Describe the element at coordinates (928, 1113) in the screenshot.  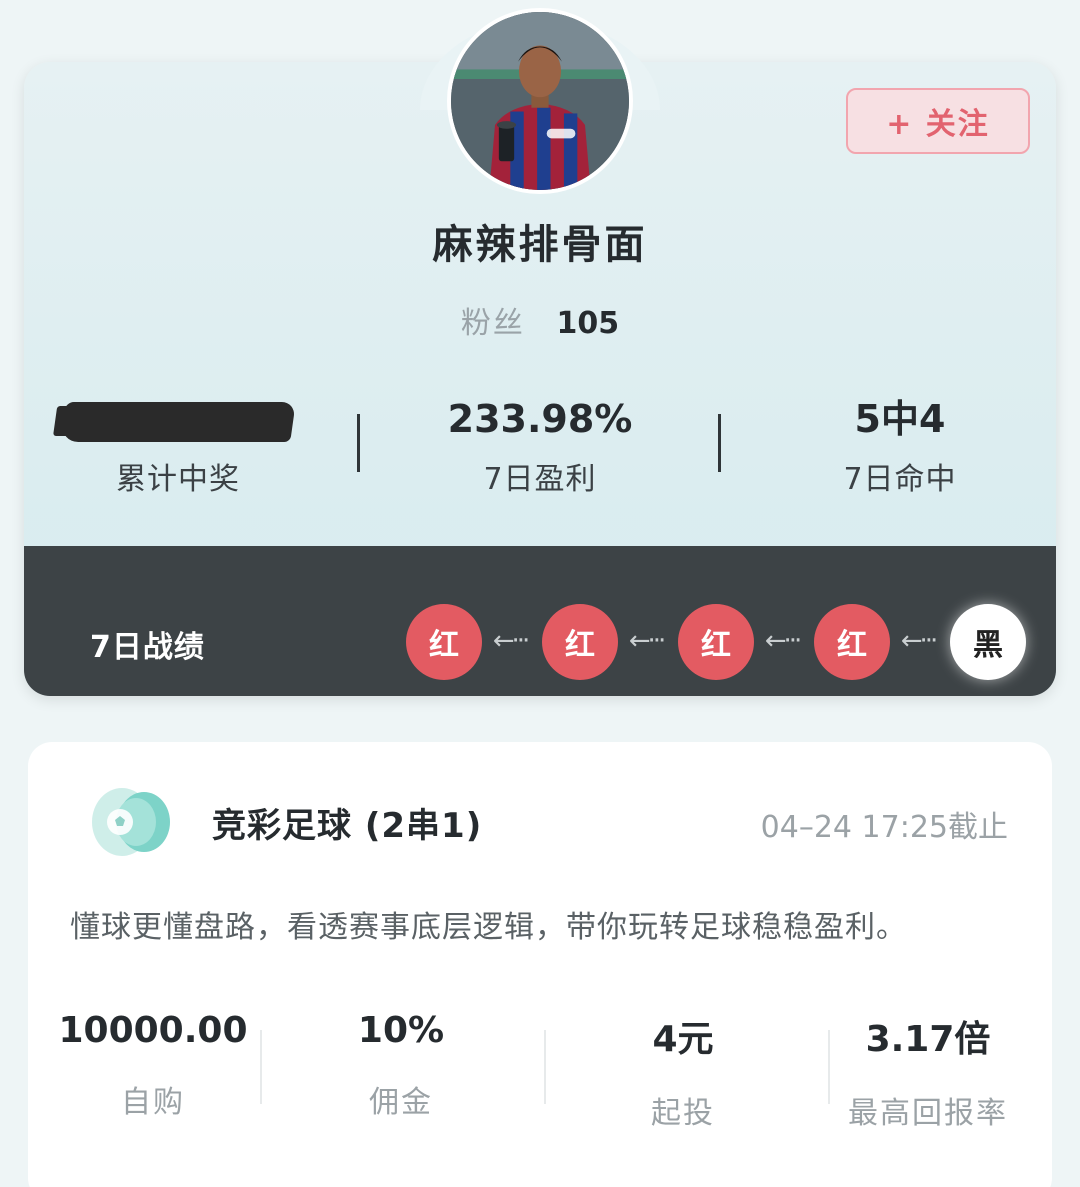
I see `metric-label: 最高回报率` at that location.